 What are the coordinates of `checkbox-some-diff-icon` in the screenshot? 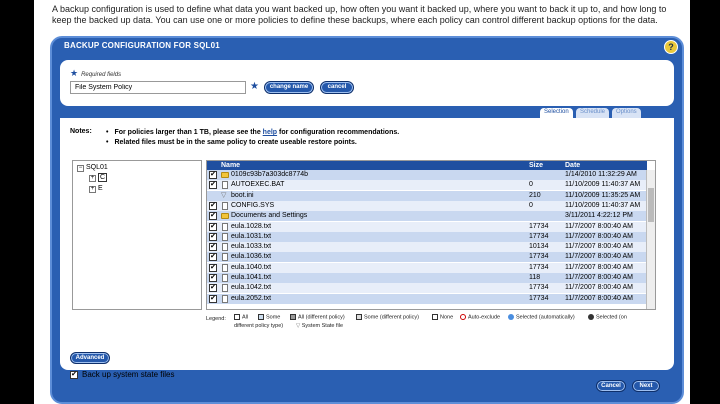 It's located at (359, 317).